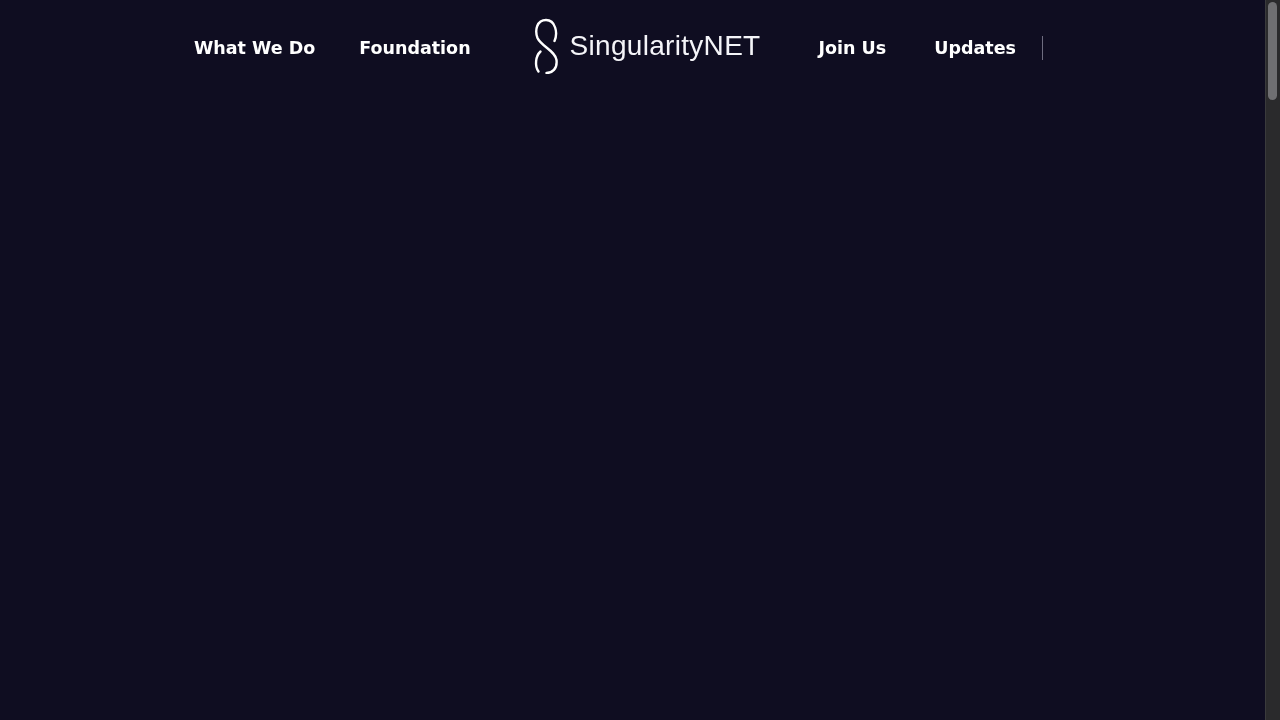 The width and height of the screenshot is (1280, 720). I want to click on nav-link: Updates, so click(975, 46).